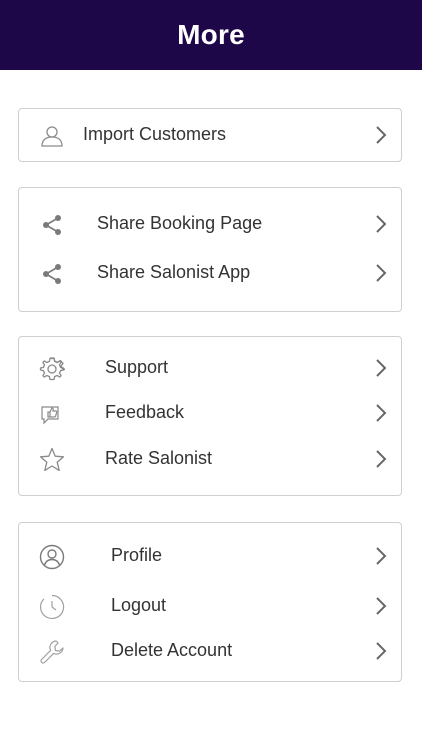  What do you see at coordinates (137, 367) in the screenshot?
I see `support-label: Support` at bounding box center [137, 367].